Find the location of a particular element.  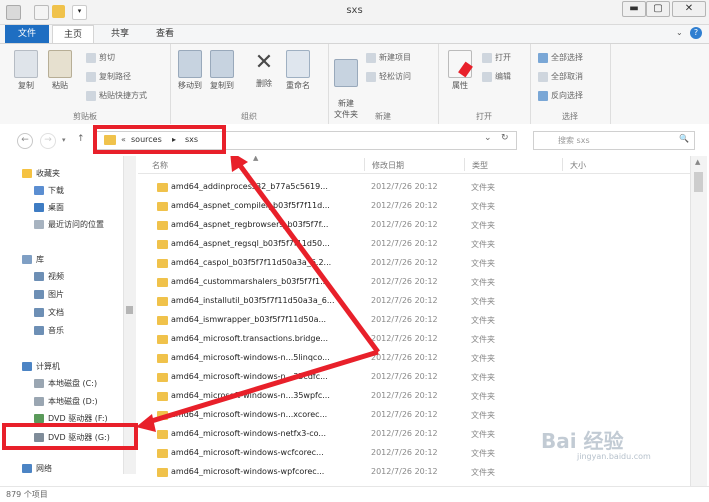

forward-button: → is located at coordinates (48, 141).